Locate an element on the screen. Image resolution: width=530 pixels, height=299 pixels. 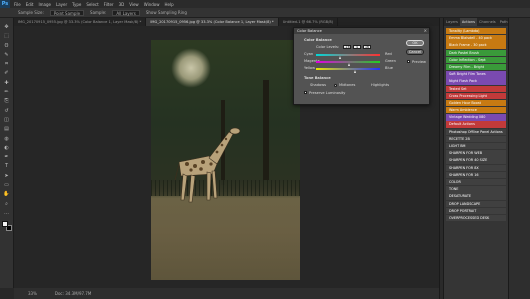
history-brush-tool-icon: ↺ is located at coordinates (6, 111).